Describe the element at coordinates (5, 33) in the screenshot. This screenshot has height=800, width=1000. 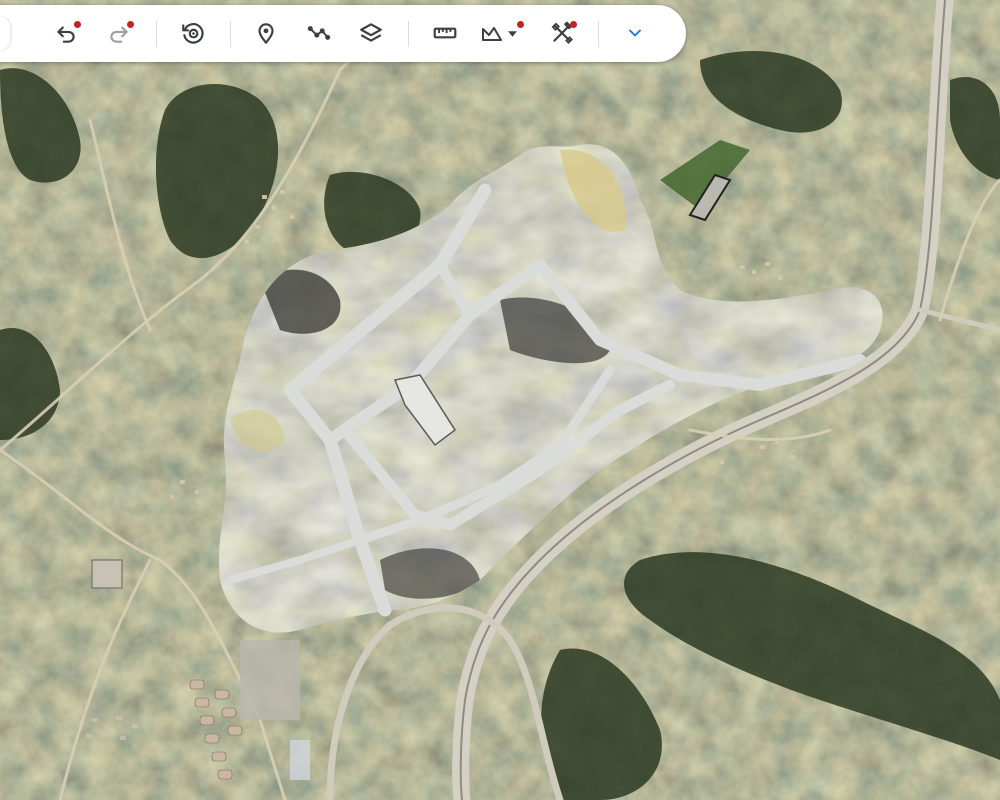
I see `search-box-edge` at that location.